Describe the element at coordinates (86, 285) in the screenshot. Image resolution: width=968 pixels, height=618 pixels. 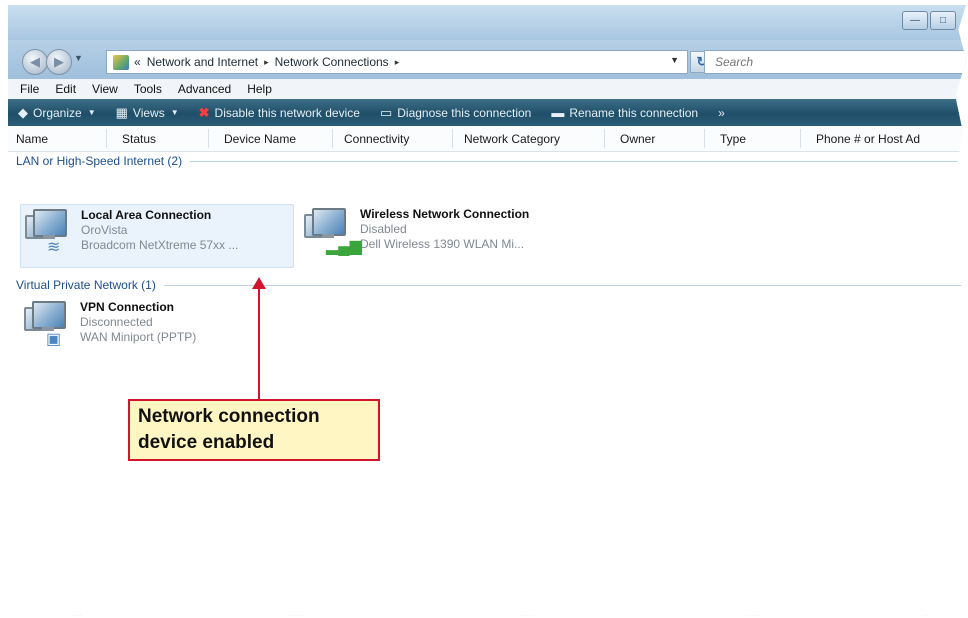
I see `group-title: Virtual Private Network (1)` at that location.